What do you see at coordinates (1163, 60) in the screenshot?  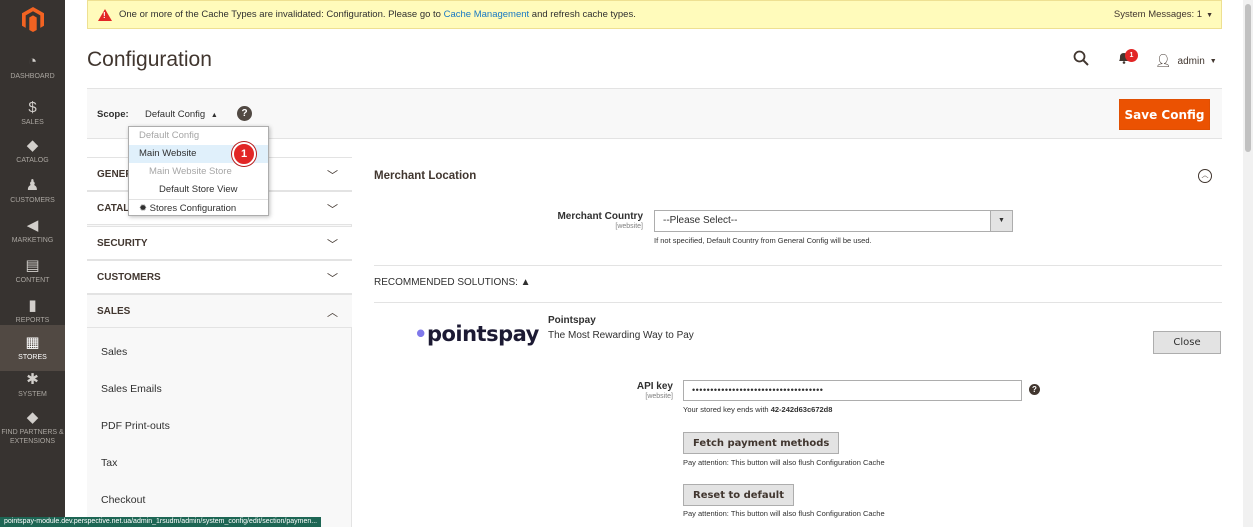 I see `user-icon: 👤︎` at bounding box center [1163, 60].